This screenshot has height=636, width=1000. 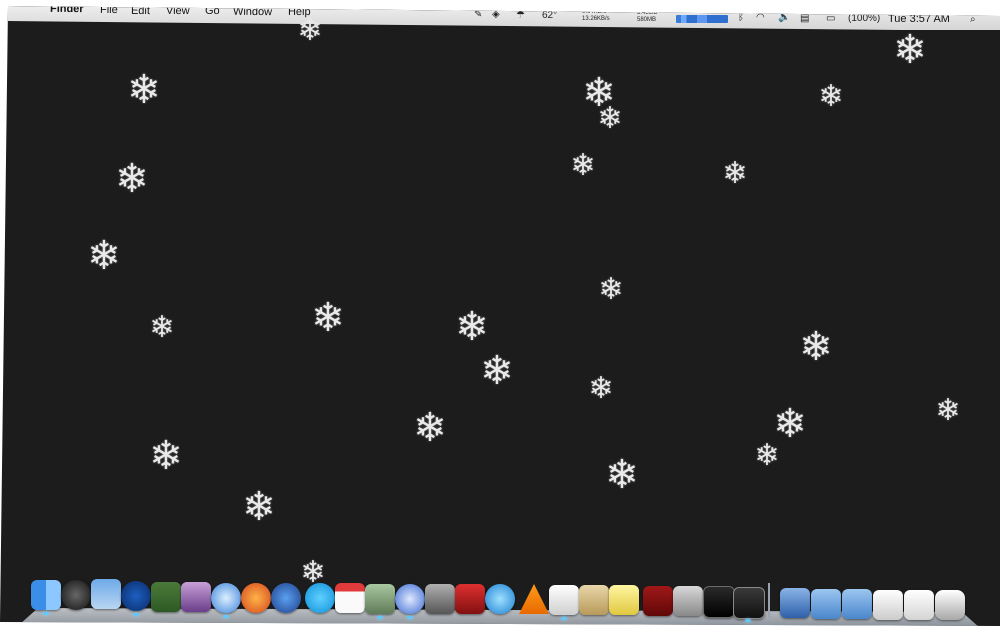 I want to click on safari-icon, so click(x=226, y=598).